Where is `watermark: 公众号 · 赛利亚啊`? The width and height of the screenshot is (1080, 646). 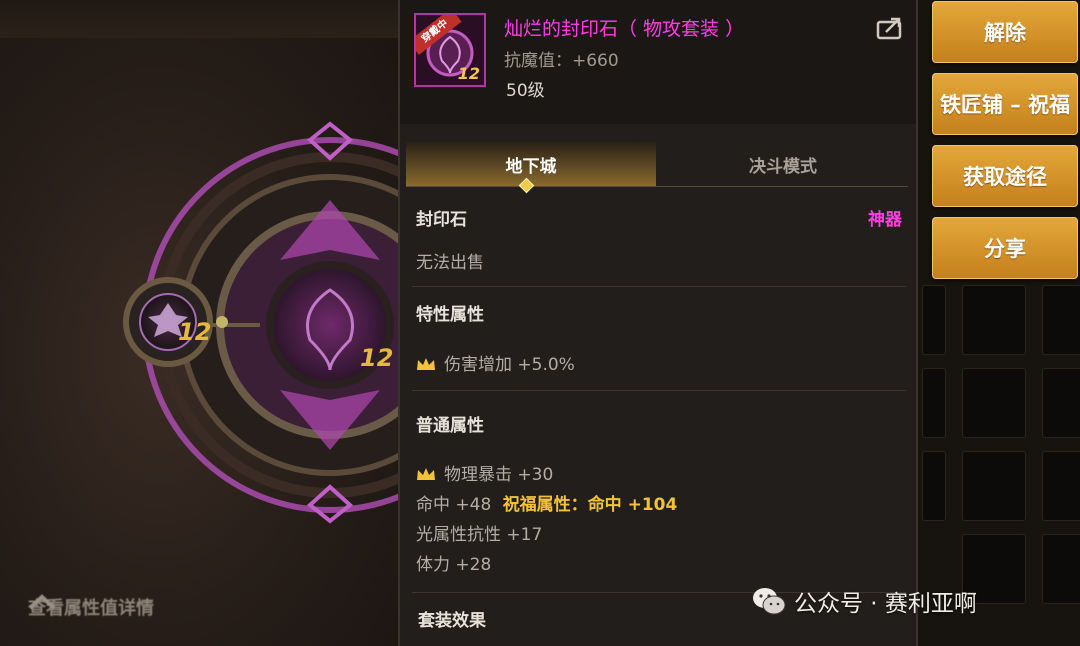
watermark: 公众号 · 赛利亚啊 is located at coordinates (864, 601).